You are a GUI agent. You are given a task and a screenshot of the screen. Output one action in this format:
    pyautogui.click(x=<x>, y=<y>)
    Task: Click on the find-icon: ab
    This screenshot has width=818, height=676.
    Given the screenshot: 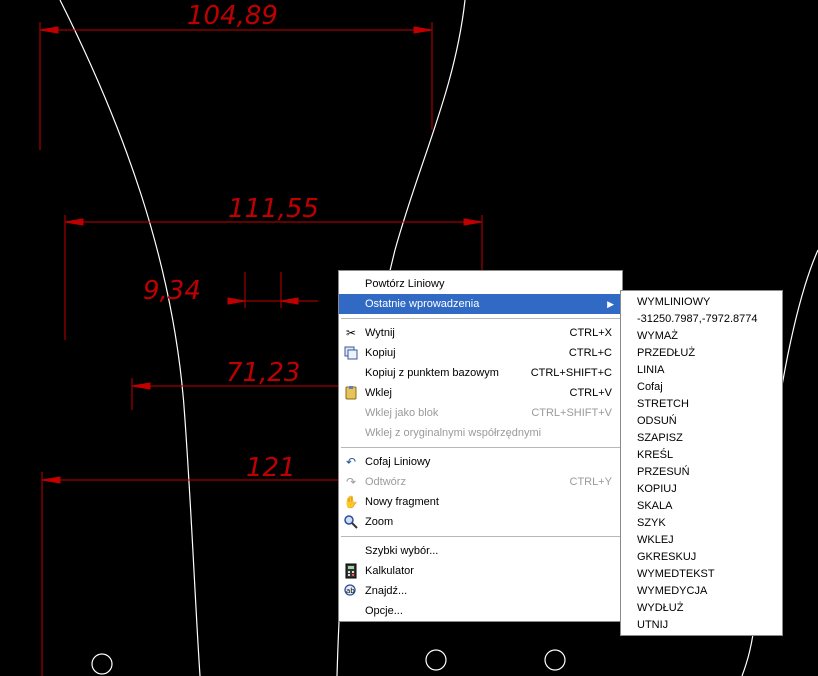 What is the action you would take?
    pyautogui.click(x=351, y=591)
    